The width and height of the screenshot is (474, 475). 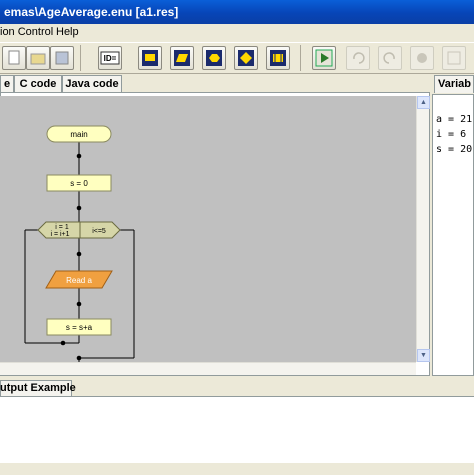 What do you see at coordinates (38, 388) in the screenshot?
I see `output-title: utput Example` at bounding box center [38, 388].